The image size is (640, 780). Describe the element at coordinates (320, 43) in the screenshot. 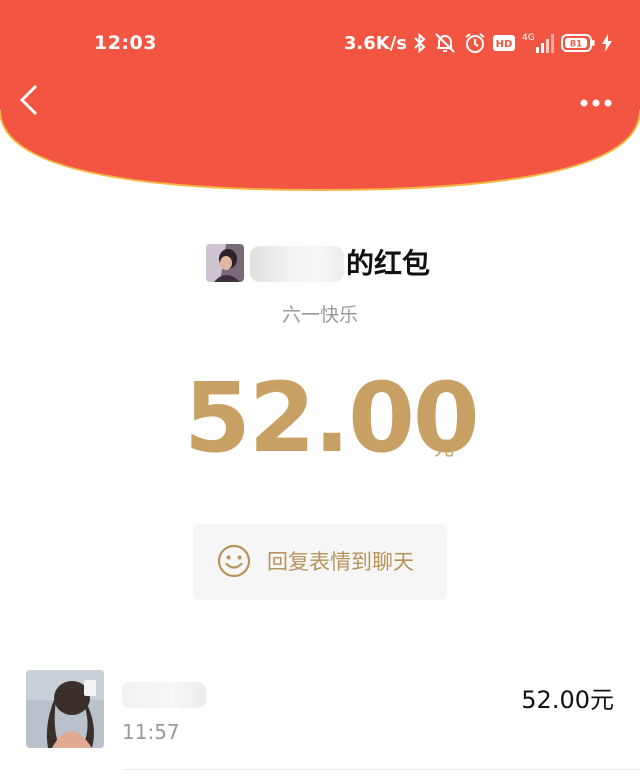

I see `status-bar: 12:03 3.6K/s HD 4G 81` at that location.